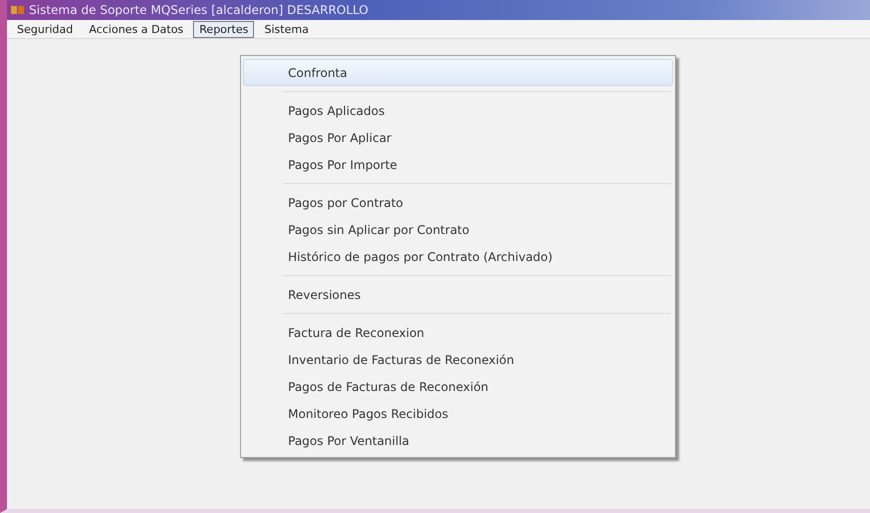  What do you see at coordinates (458, 137) in the screenshot?
I see `menu-option: Pagos Por Aplicar` at bounding box center [458, 137].